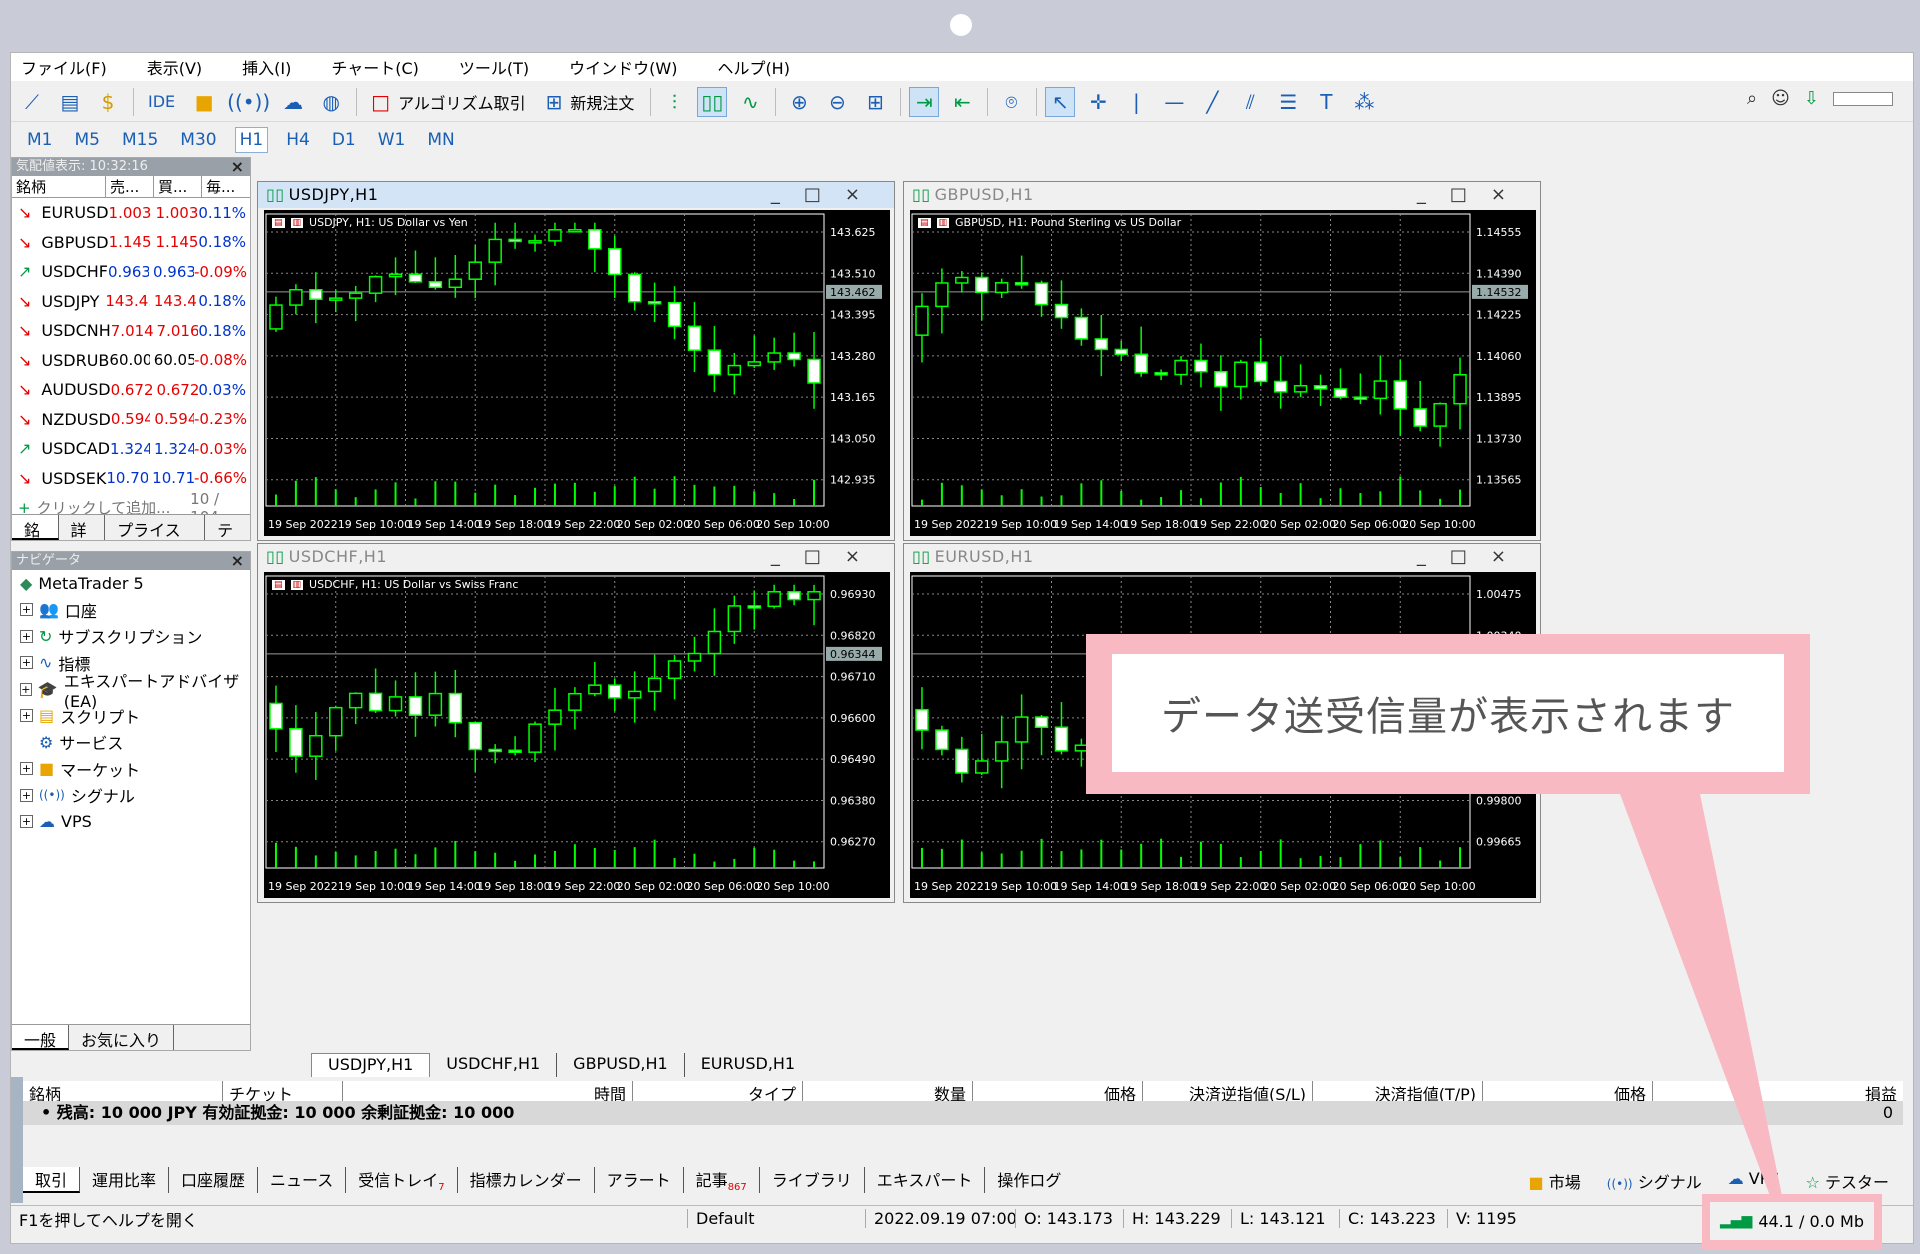 Image resolution: width=1920 pixels, height=1254 pixels. Describe the element at coordinates (155, 527) in the screenshot. I see `tab-price-board: プライスボード` at that location.